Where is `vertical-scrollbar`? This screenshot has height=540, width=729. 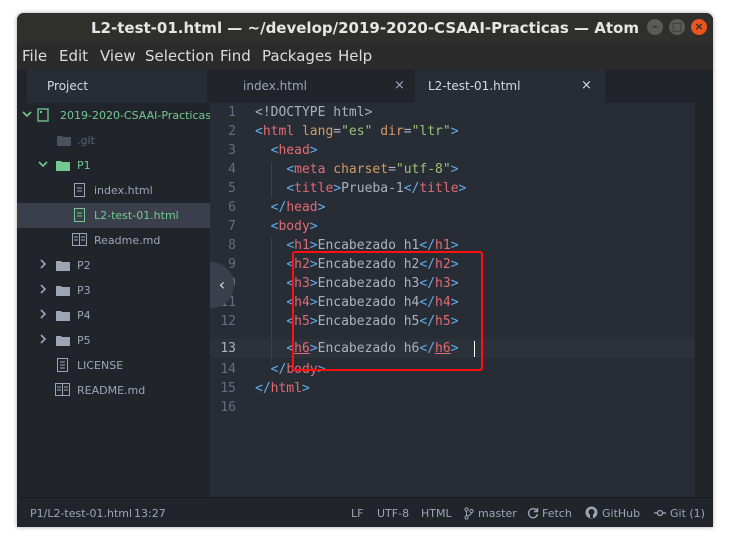 vertical-scrollbar is located at coordinates (704, 300).